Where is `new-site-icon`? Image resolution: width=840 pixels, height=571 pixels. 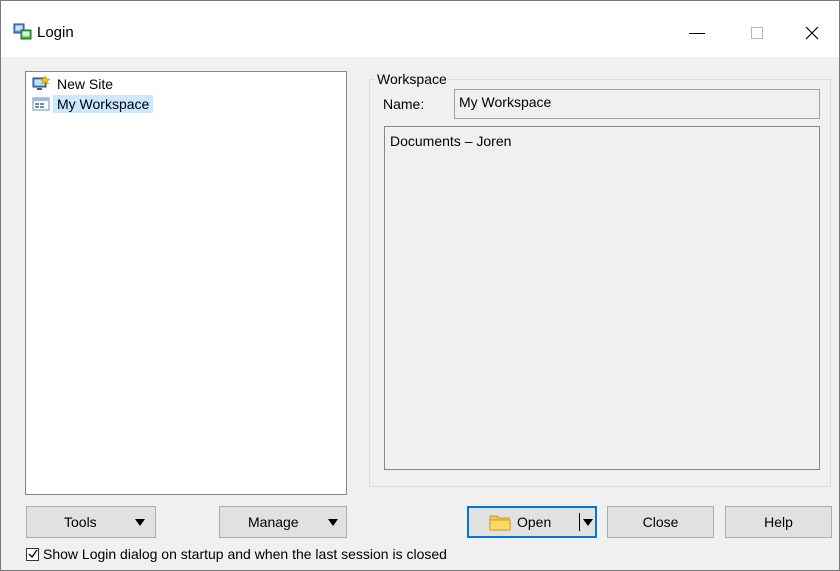 new-site-icon is located at coordinates (41, 83).